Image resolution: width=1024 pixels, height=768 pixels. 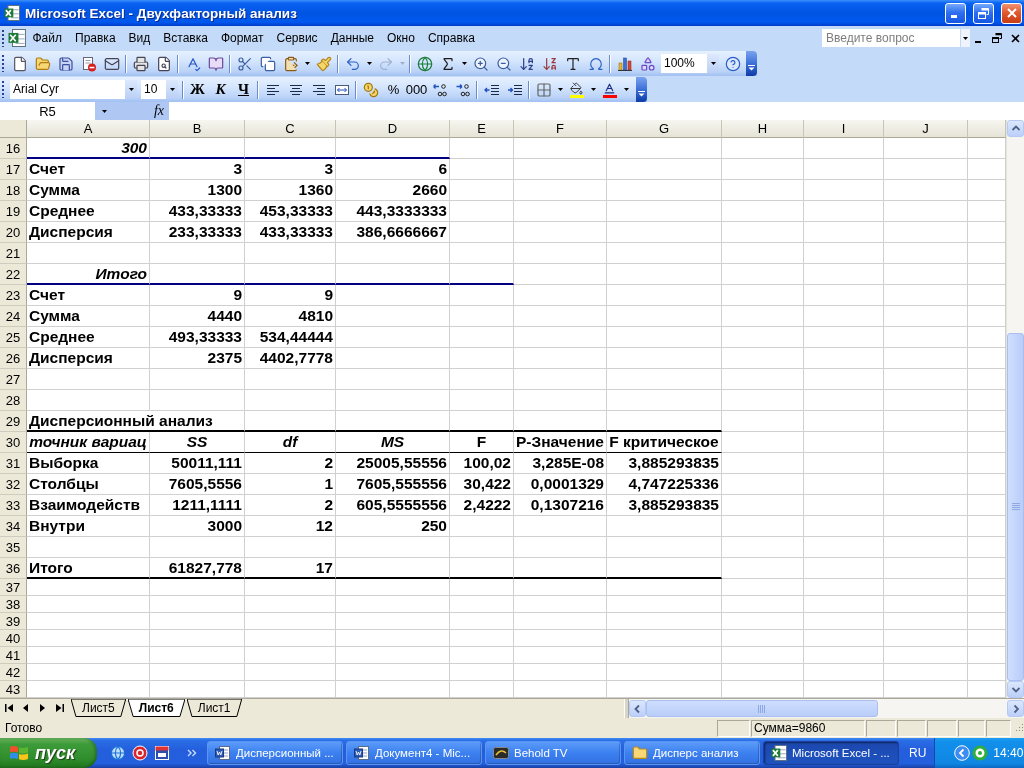 What do you see at coordinates (881, 728) in the screenshot?
I see `status-panel` at bounding box center [881, 728].